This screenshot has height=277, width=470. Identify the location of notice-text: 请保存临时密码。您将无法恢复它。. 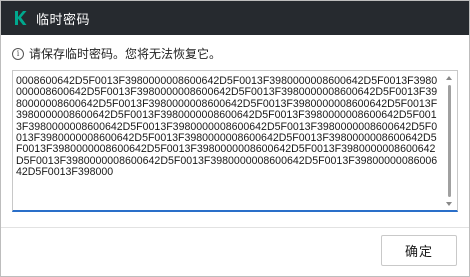
(125, 54).